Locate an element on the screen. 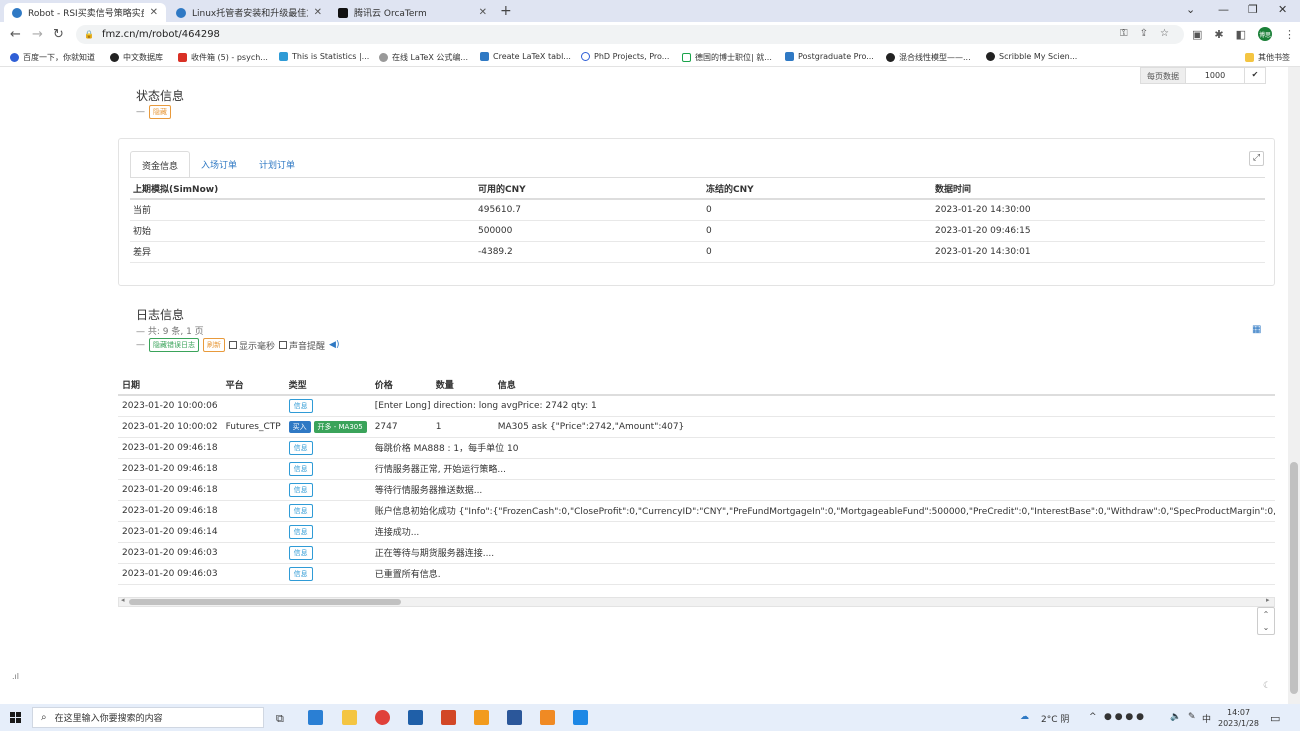  share-icon: ⇪ is located at coordinates (1144, 33).